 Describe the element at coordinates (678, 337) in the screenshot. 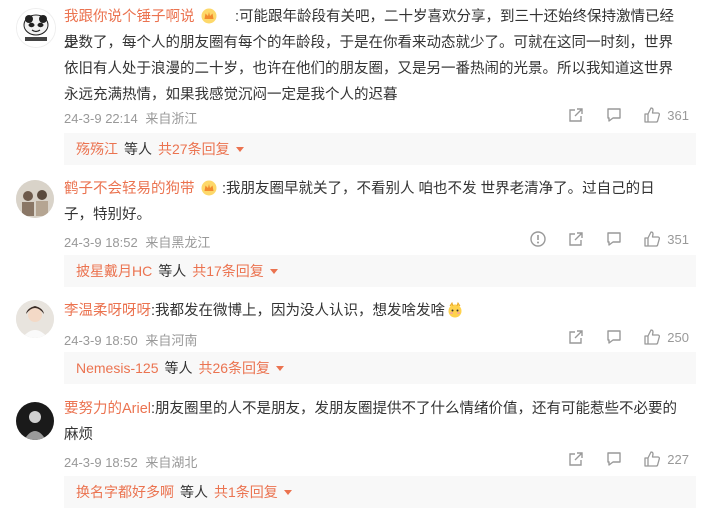

I see `like-count: 250` at that location.